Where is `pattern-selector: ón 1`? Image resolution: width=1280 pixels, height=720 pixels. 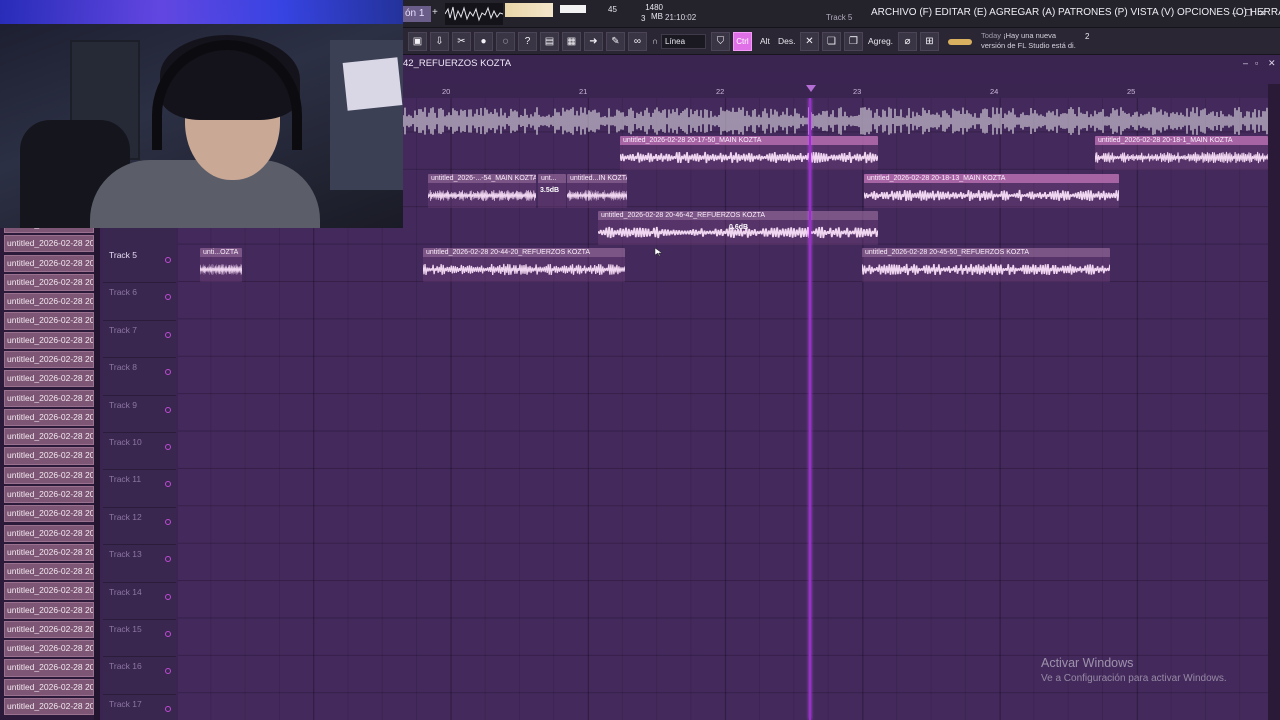 pattern-selector: ón 1 is located at coordinates (417, 14).